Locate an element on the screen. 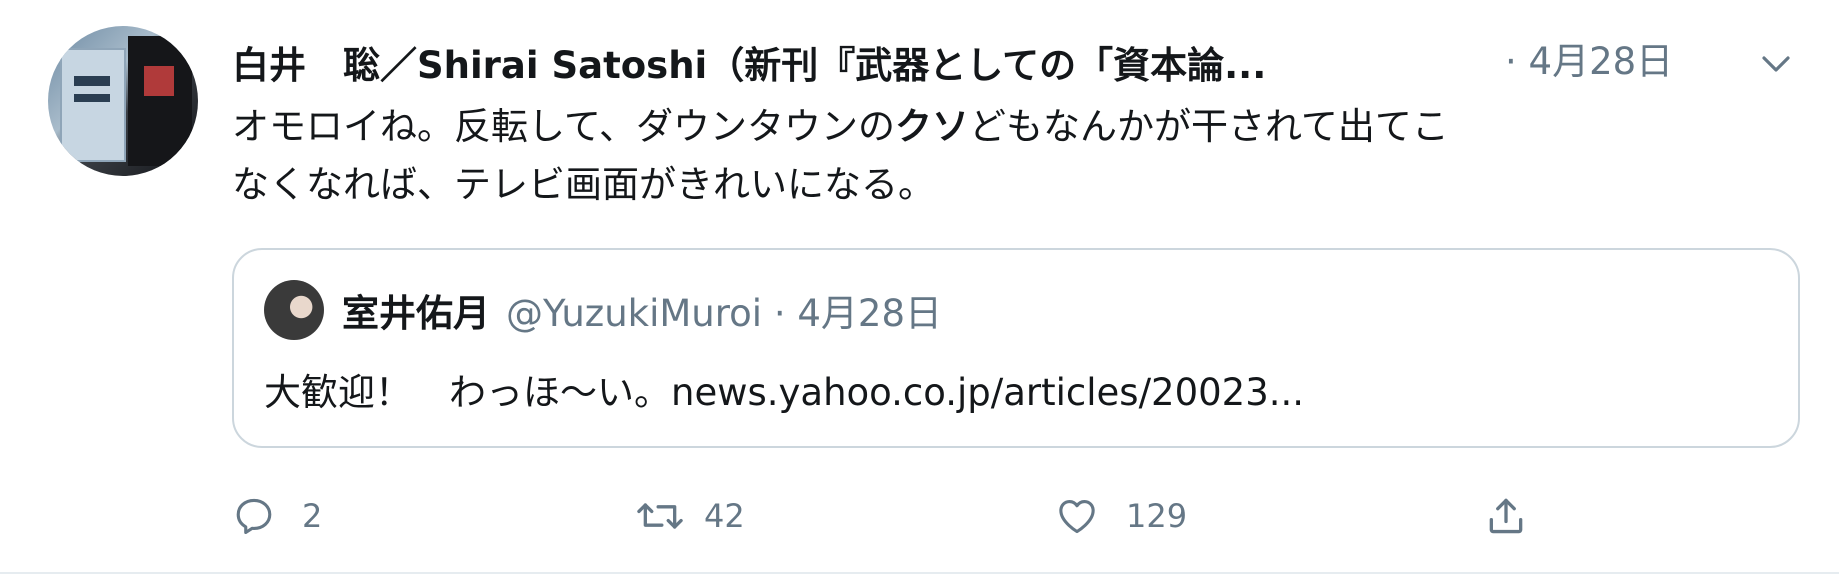  quoted-tweet-header: 室井佑月 @YuzukiMuroi · 4月28日 is located at coordinates (642, 310).